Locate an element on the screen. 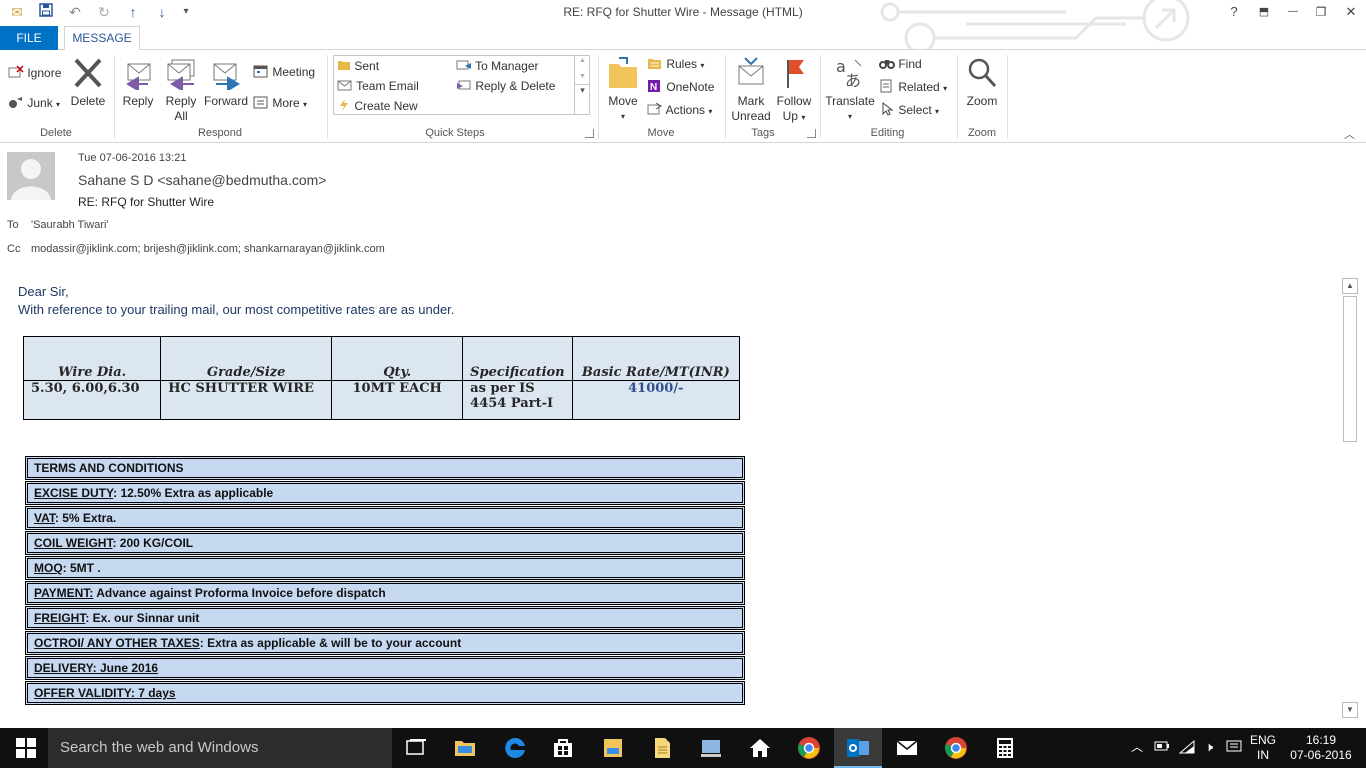 The width and height of the screenshot is (1366, 771). show-hidden-icons: ︿ is located at coordinates (1137, 747).